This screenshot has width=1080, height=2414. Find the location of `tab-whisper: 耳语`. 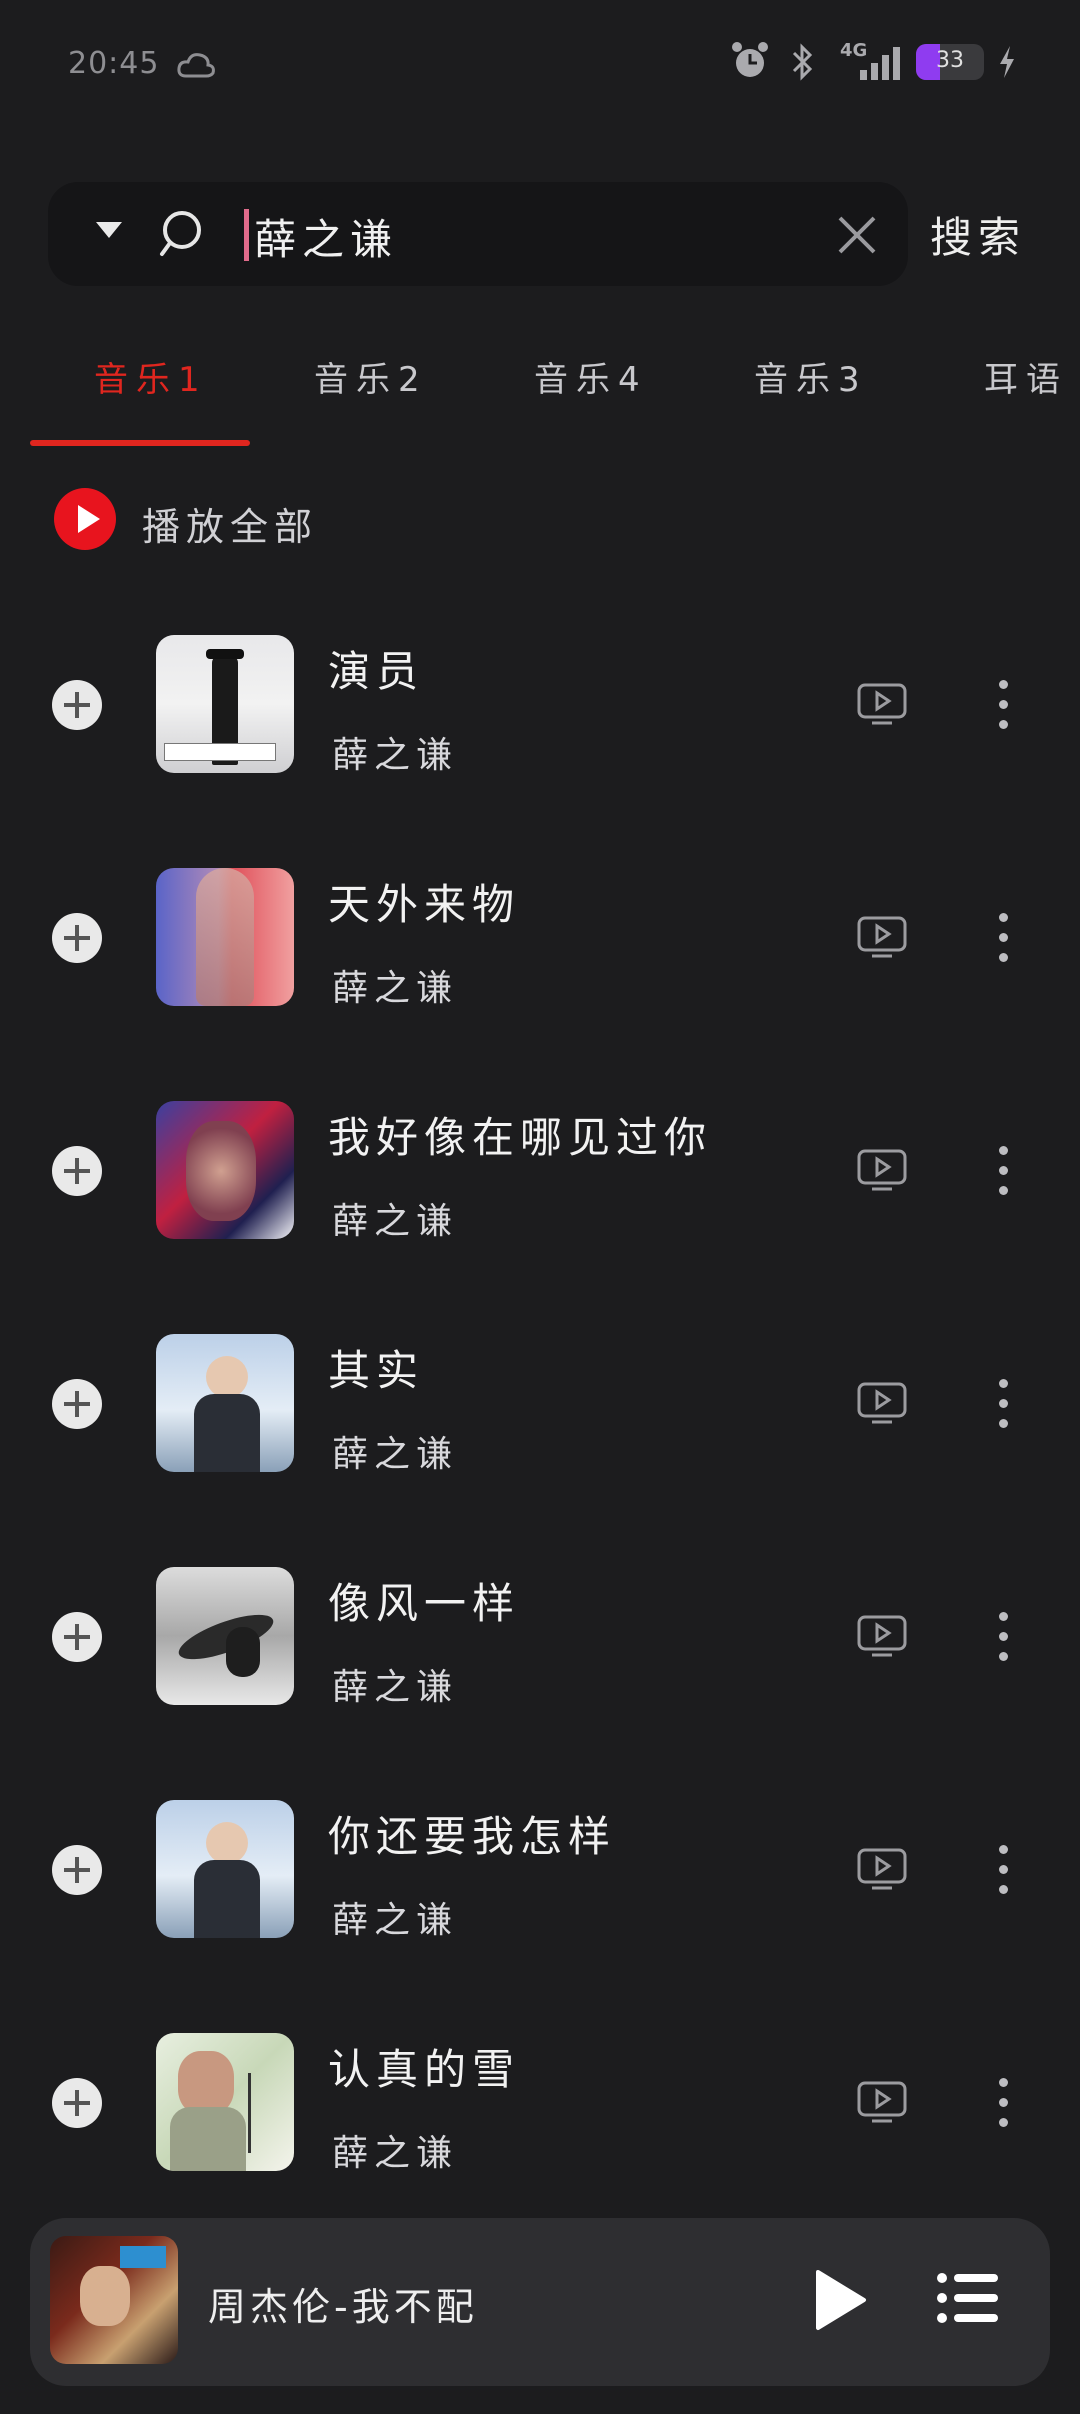

tab-whisper: 耳语 is located at coordinates (1026, 376).